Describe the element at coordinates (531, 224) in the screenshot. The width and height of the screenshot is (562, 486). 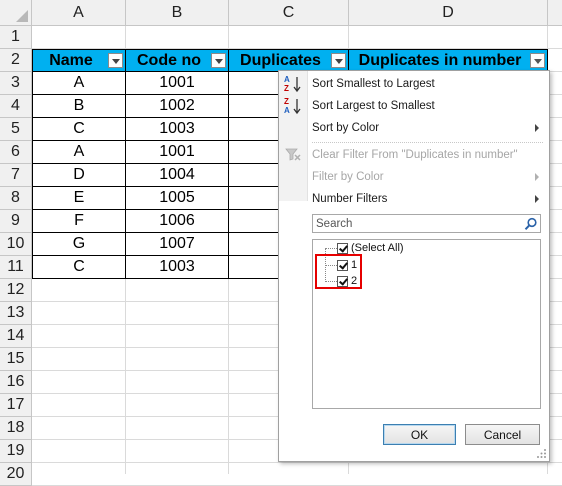
I see `search-icon` at that location.